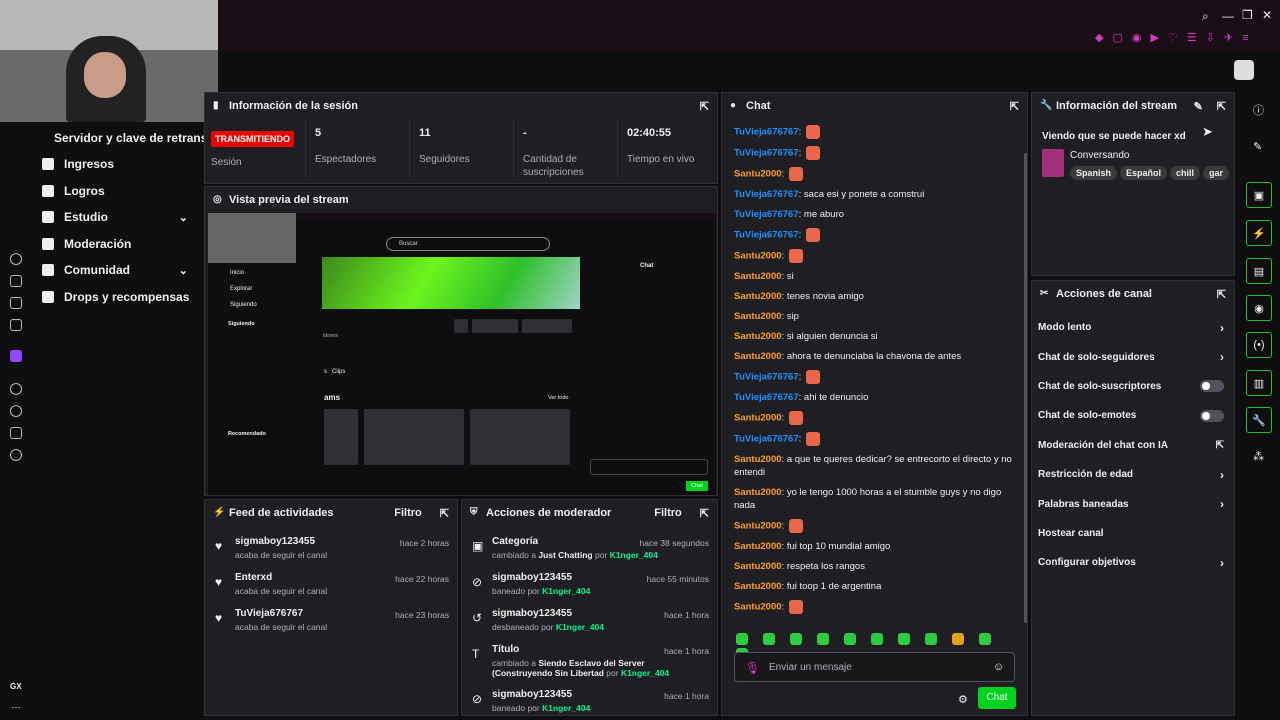  What do you see at coordinates (1259, 233) in the screenshot?
I see `lightning-icon: ⚡` at bounding box center [1259, 233].